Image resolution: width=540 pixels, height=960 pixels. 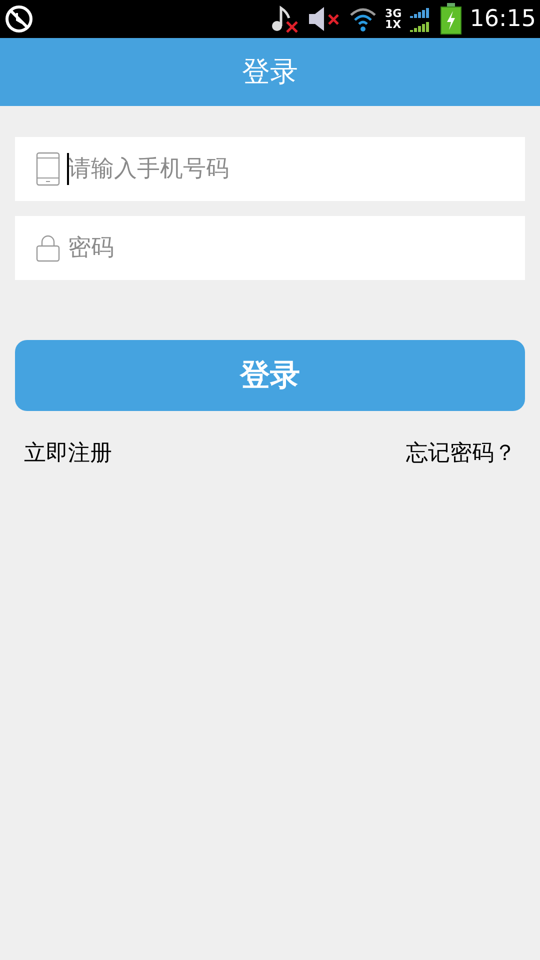 What do you see at coordinates (48, 169) in the screenshot?
I see `phone-icon` at bounding box center [48, 169].